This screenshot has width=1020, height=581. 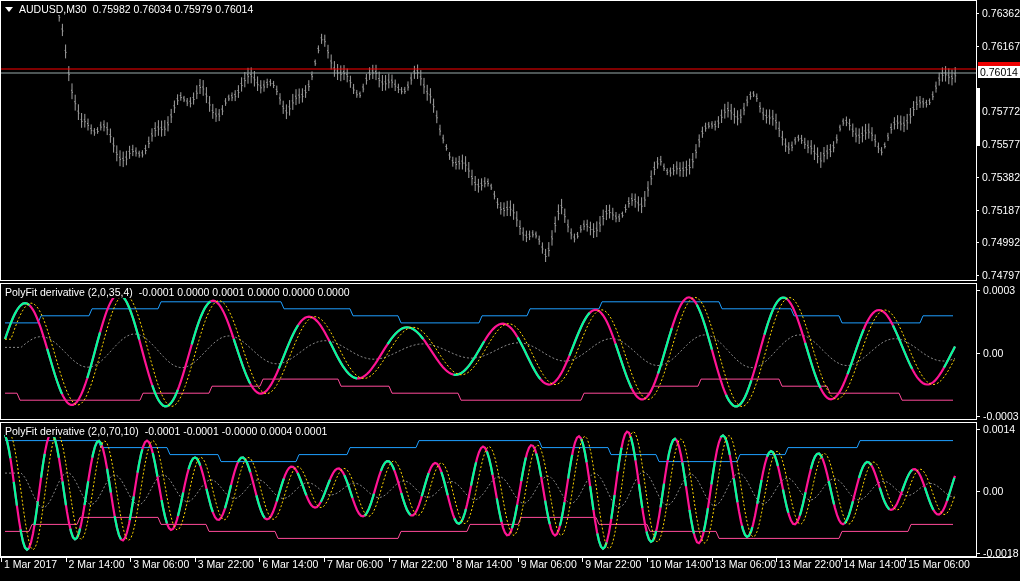 What do you see at coordinates (173, 9) in the screenshot?
I see `quote-values: 0.75982 0.76034 0.75979 0.76014` at bounding box center [173, 9].